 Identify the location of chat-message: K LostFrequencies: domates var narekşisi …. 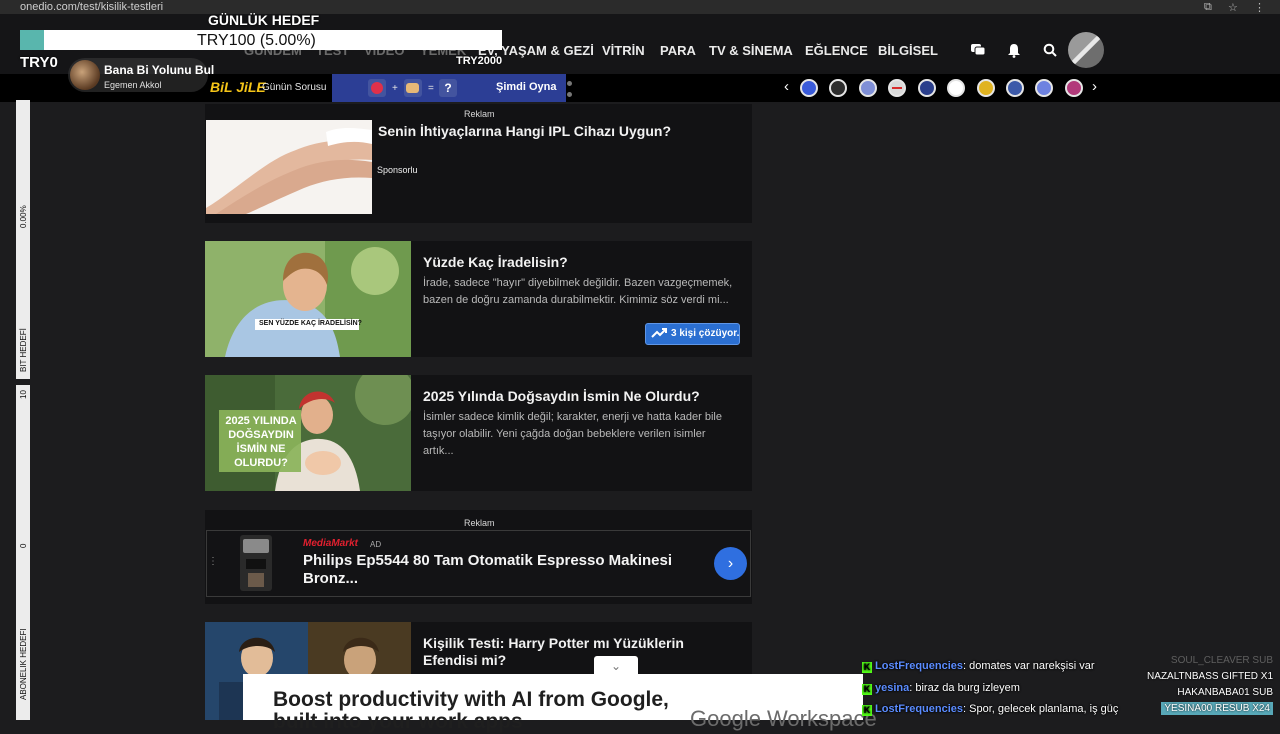
(978, 666).